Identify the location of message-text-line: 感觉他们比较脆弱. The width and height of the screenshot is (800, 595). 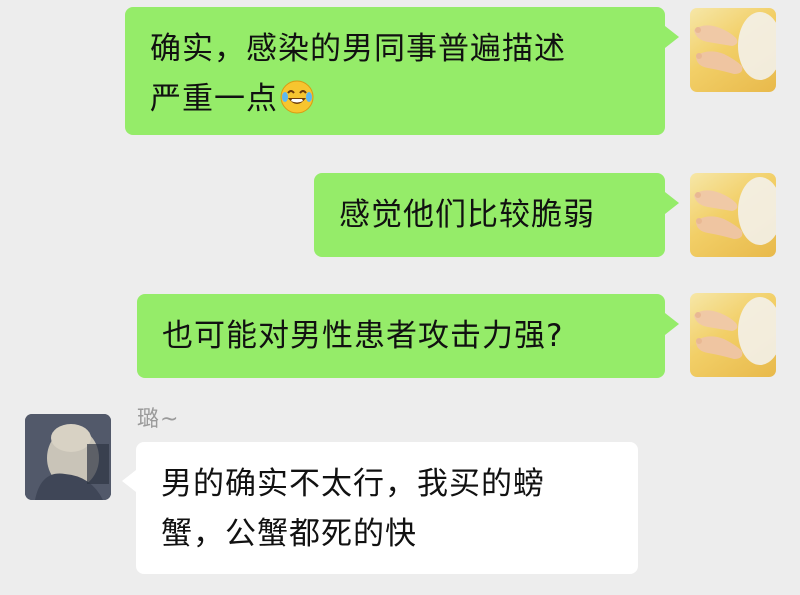
(467, 215).